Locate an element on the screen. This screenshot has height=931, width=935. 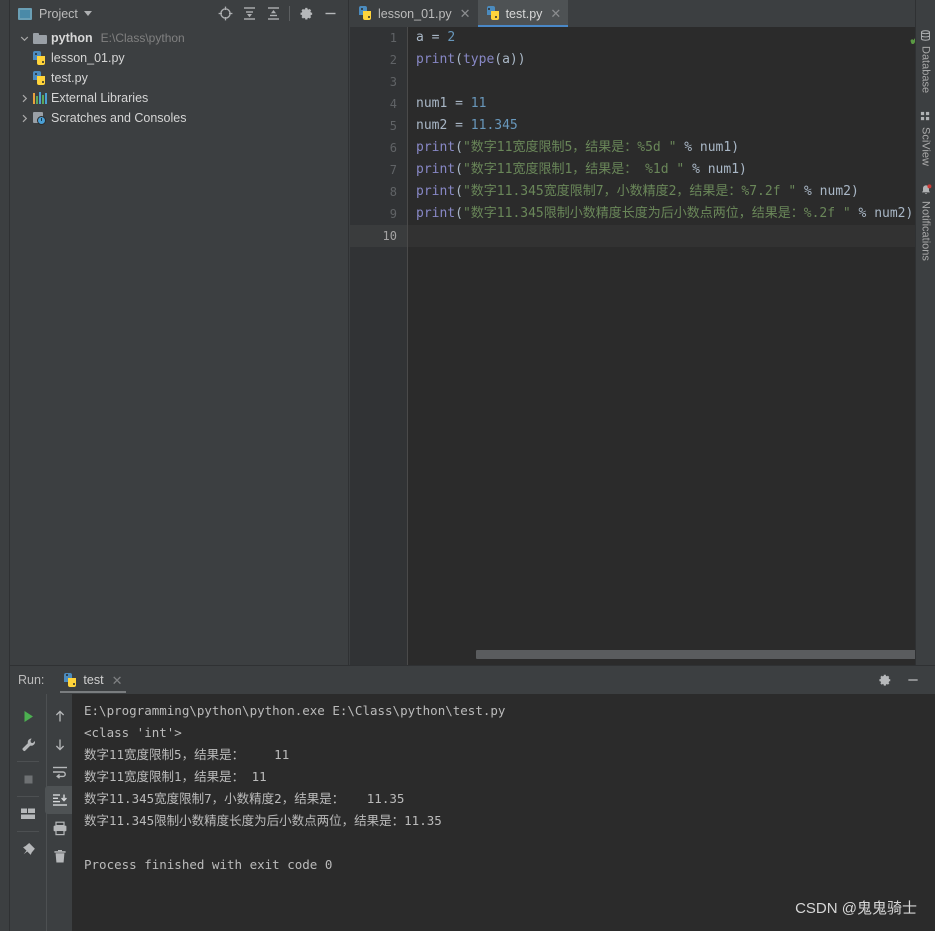
layout-button is located at coordinates (28, 814).